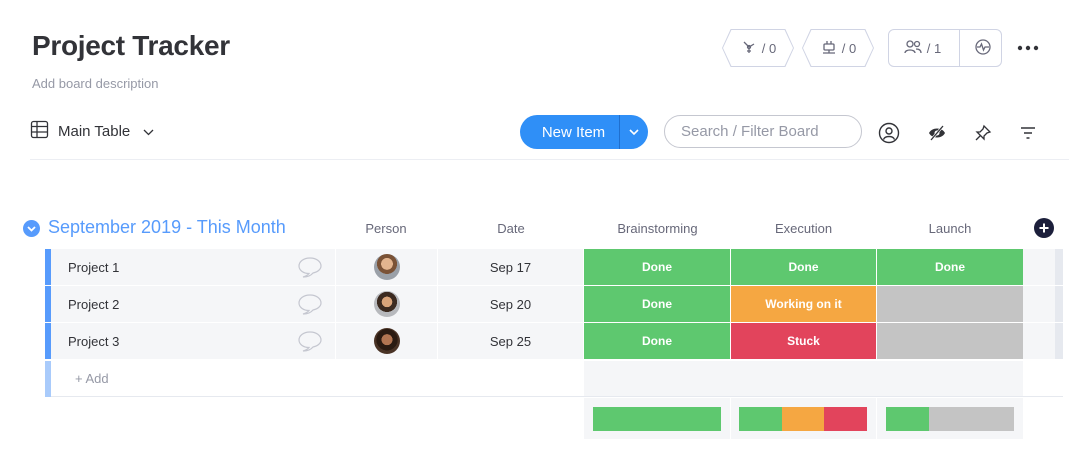 Image resolution: width=1089 pixels, height=462 pixels. Describe the element at coordinates (959, 48) in the screenshot. I see `tag-divider` at that location.